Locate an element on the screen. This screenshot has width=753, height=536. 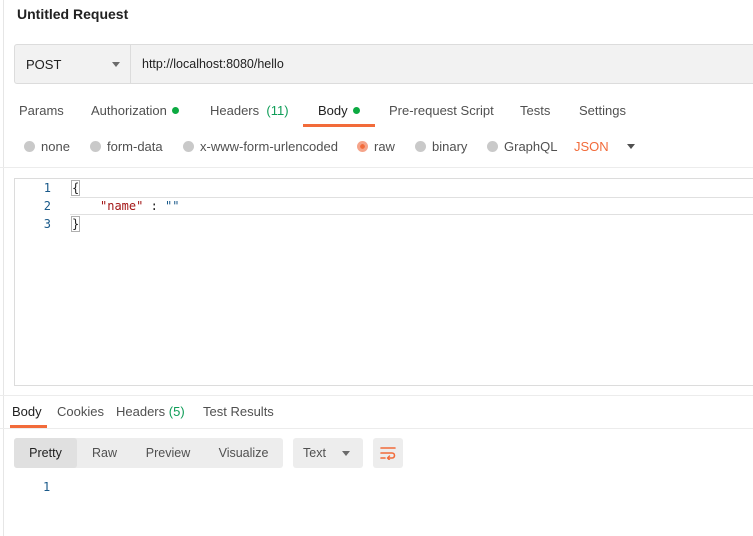
language-select: JSON is located at coordinates (604, 146).